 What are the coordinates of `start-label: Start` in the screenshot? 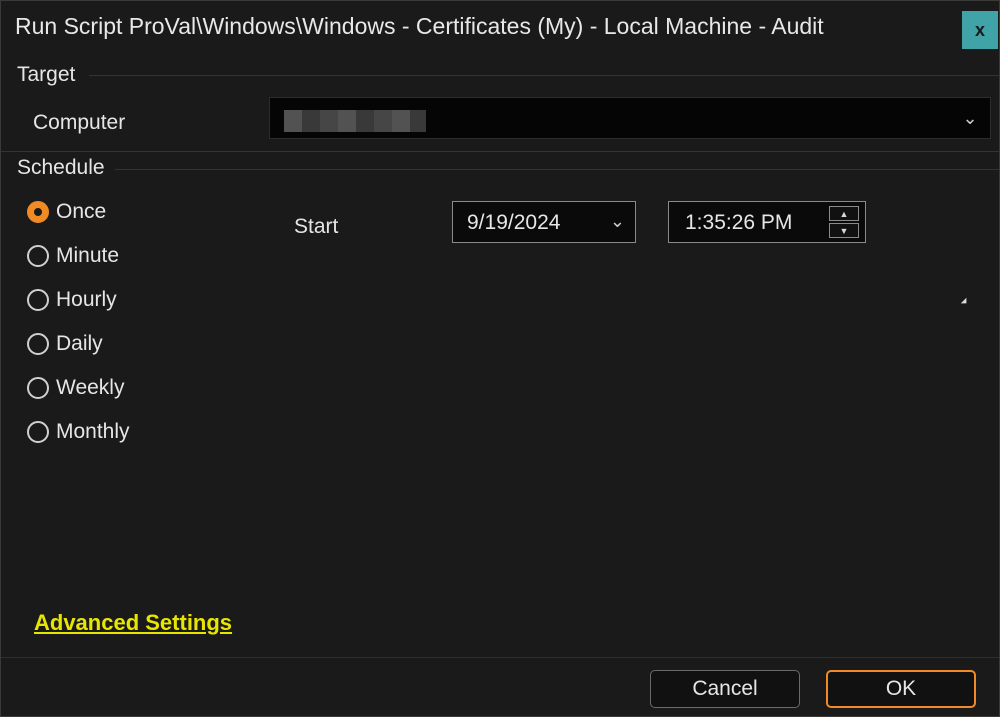 It's located at (316, 226).